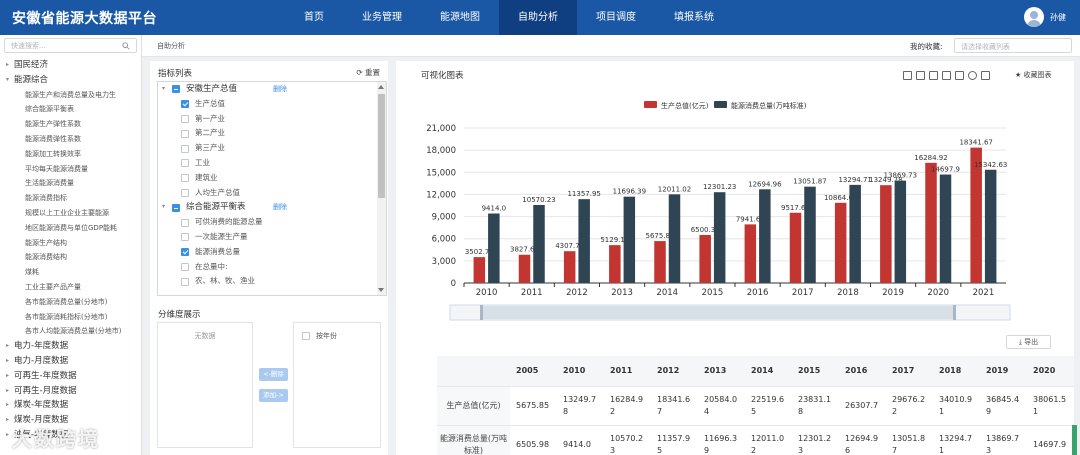 This screenshot has height=455, width=1080. Describe the element at coordinates (272, 133) in the screenshot. I see `indicator-item: 第二产业` at that location.